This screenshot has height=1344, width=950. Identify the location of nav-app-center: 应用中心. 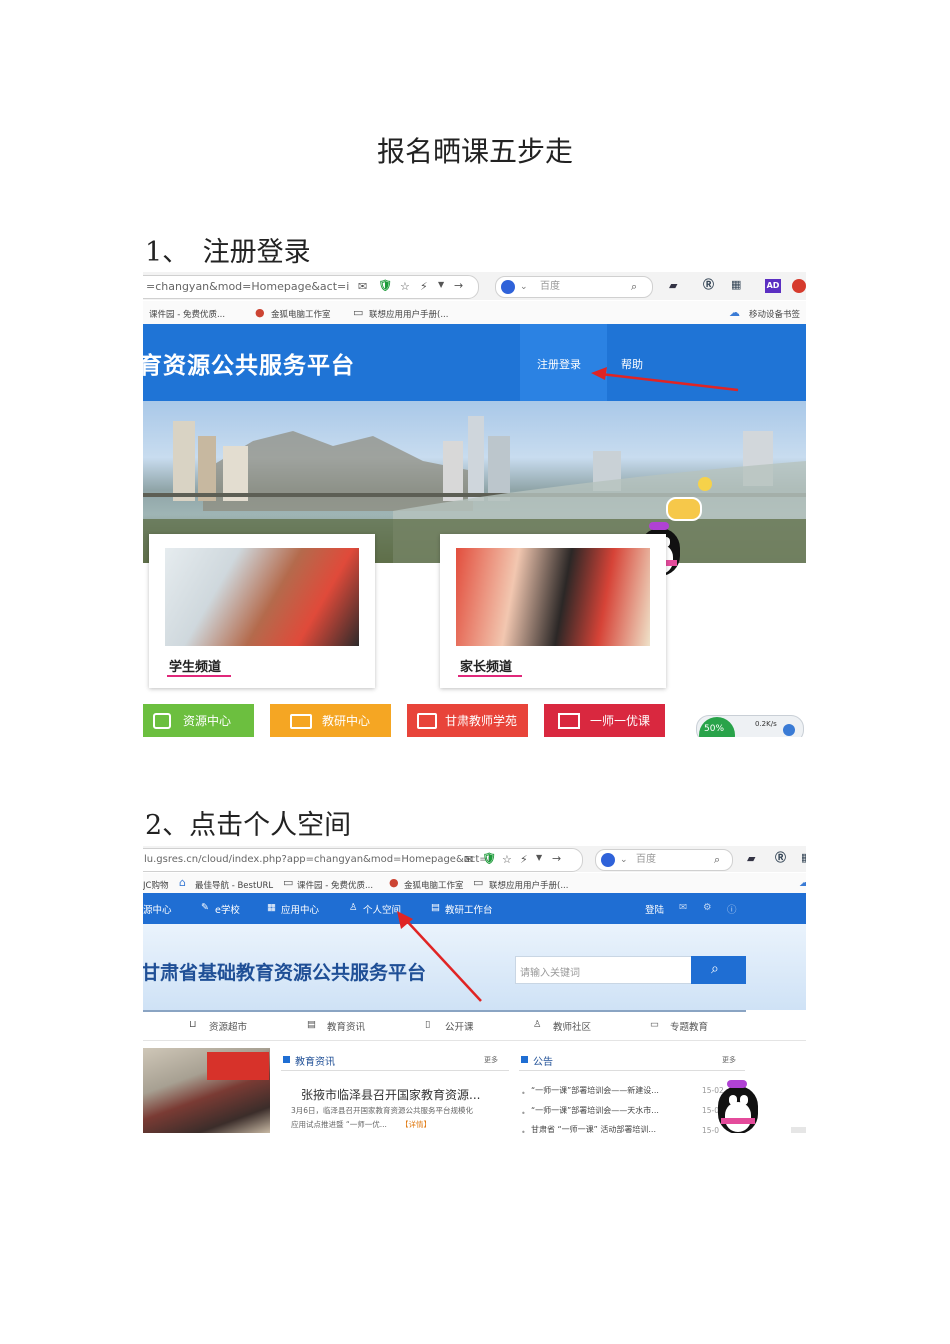
(300, 909).